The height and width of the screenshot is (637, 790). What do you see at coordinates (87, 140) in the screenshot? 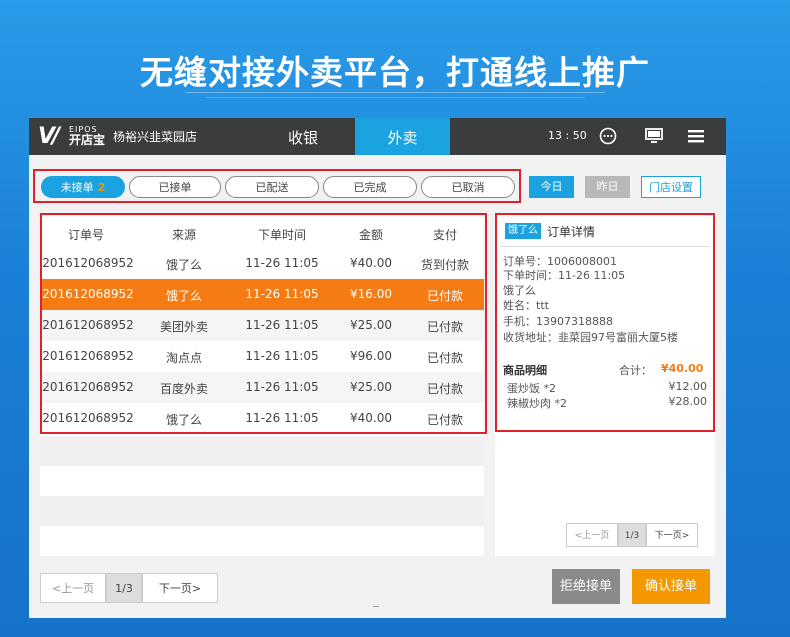
I see `brand-name: 开店宝` at bounding box center [87, 140].